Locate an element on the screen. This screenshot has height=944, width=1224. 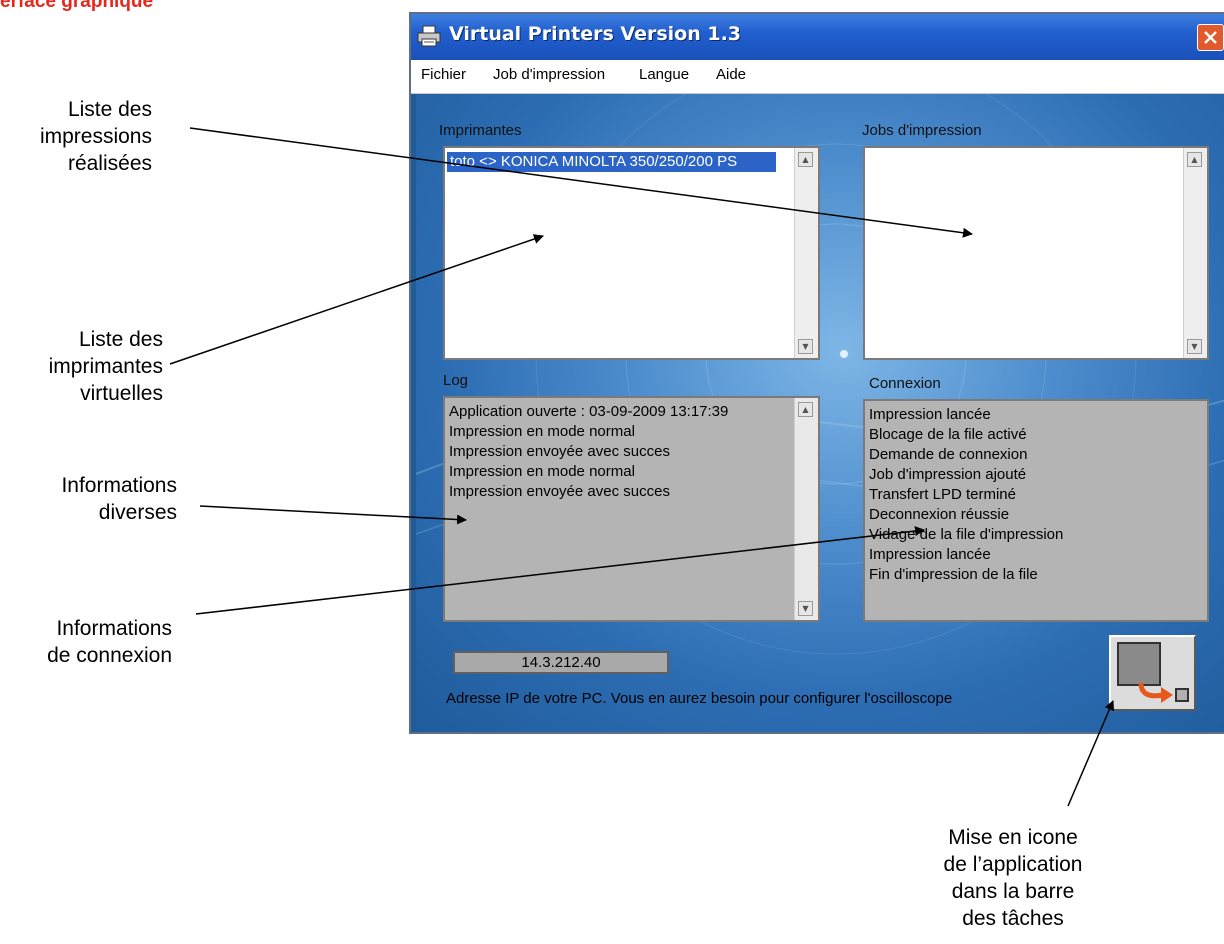
arrow-informations is located at coordinates (333, 515).